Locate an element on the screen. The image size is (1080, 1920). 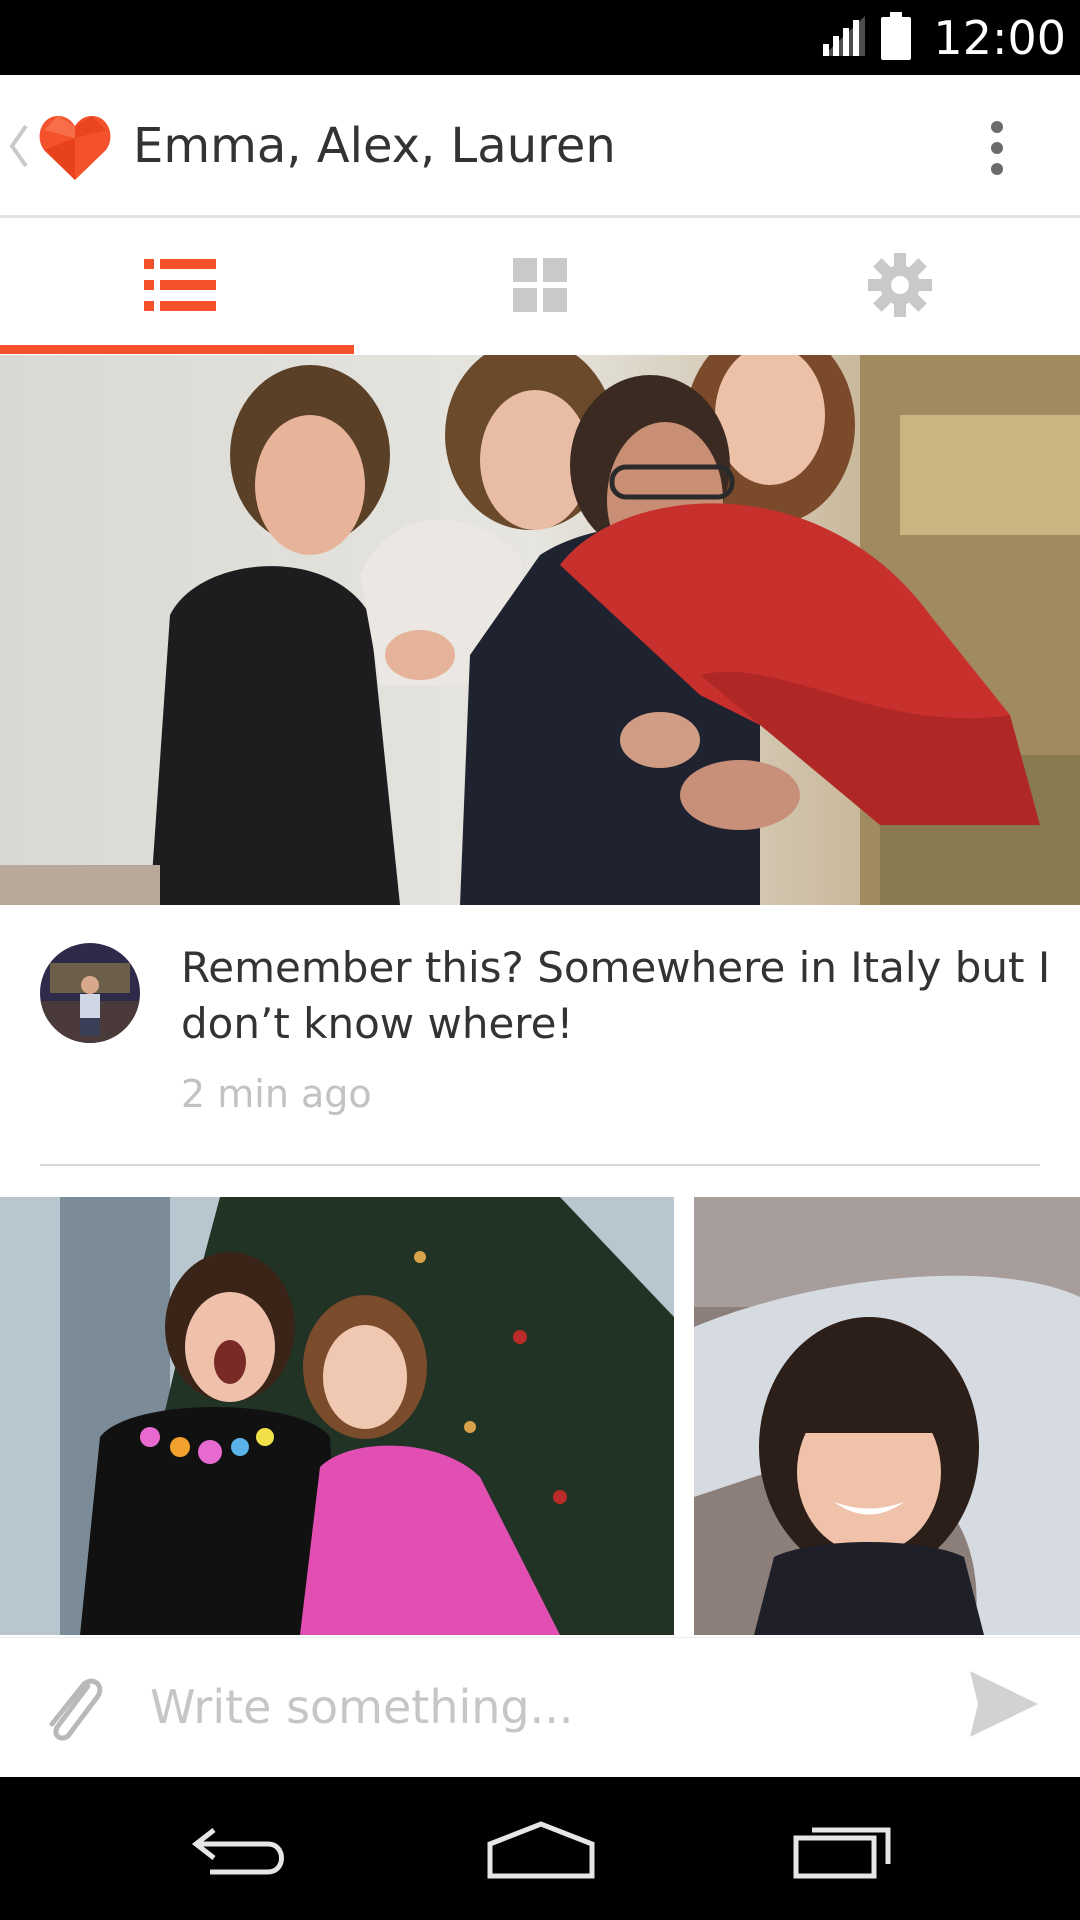
signal-icon is located at coordinates (844, 38).